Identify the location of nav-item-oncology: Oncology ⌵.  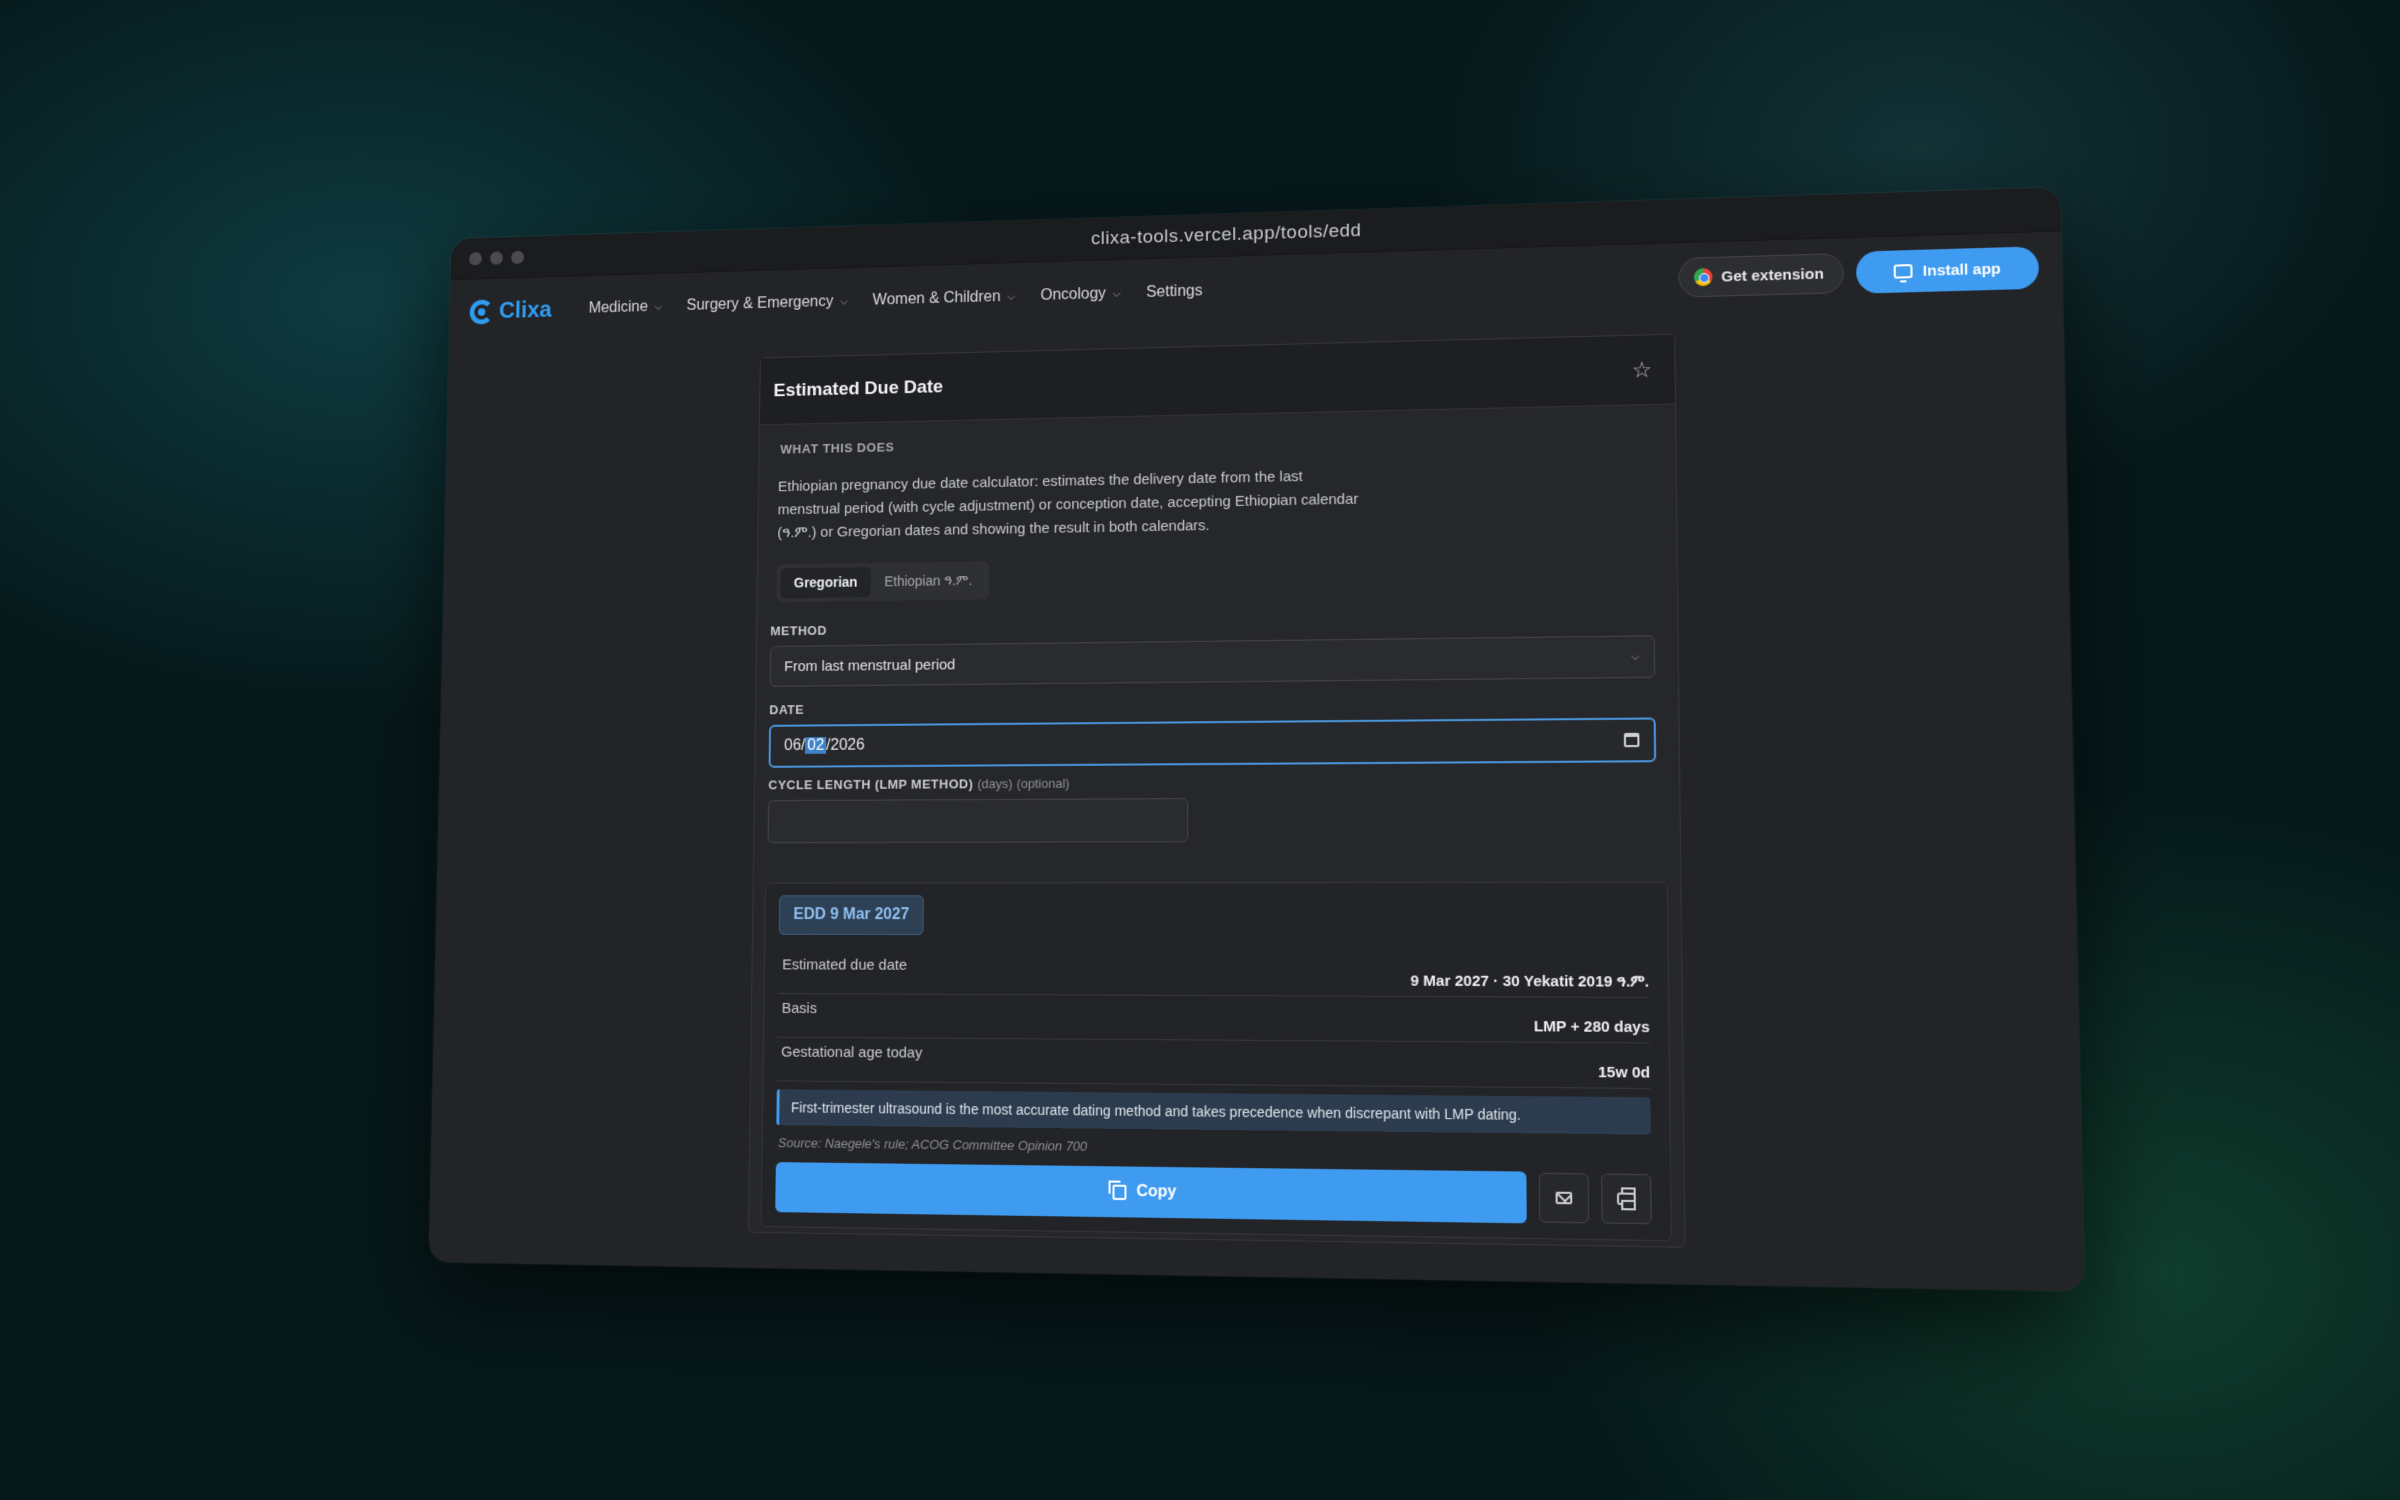
(1080, 295).